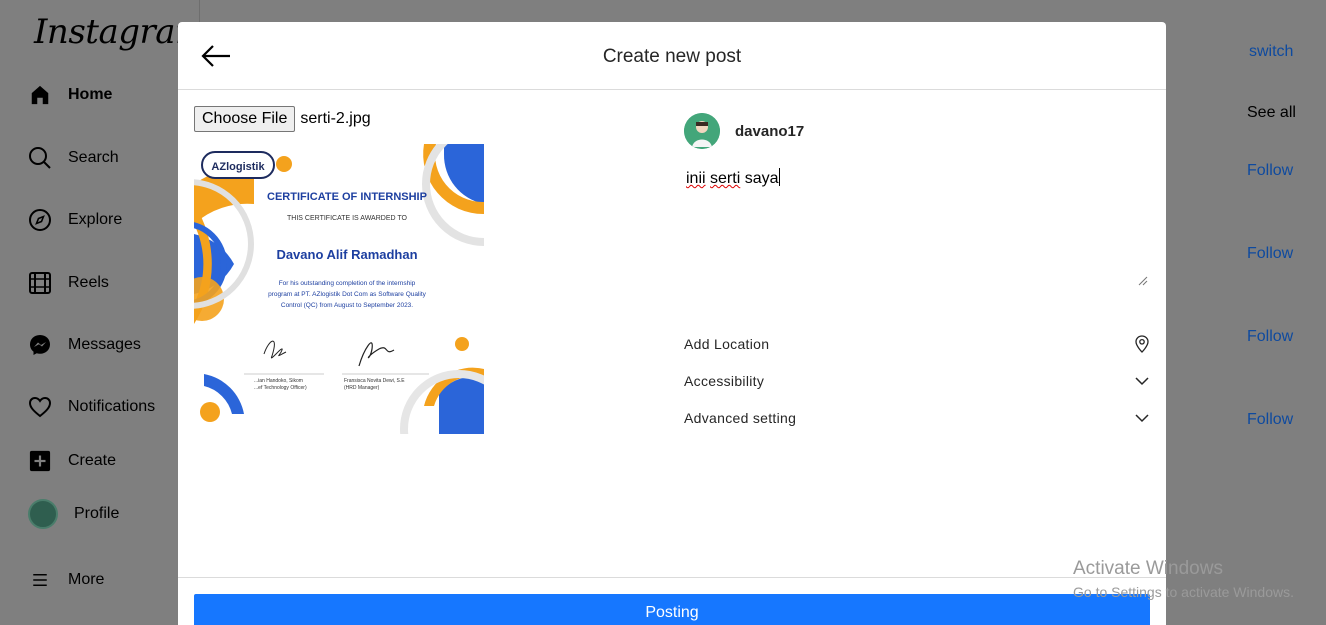 The image size is (1326, 625). I want to click on file-name: serti-2.jpg, so click(335, 118).